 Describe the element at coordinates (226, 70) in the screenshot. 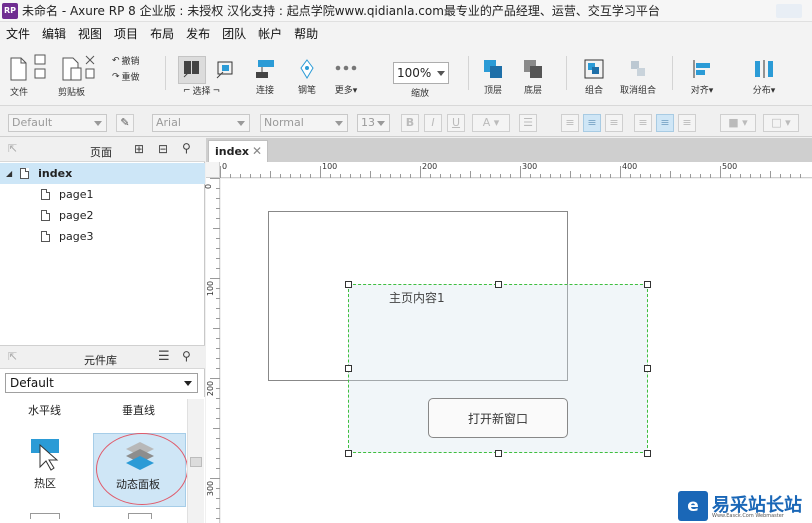

I see `select-contain-button` at that location.